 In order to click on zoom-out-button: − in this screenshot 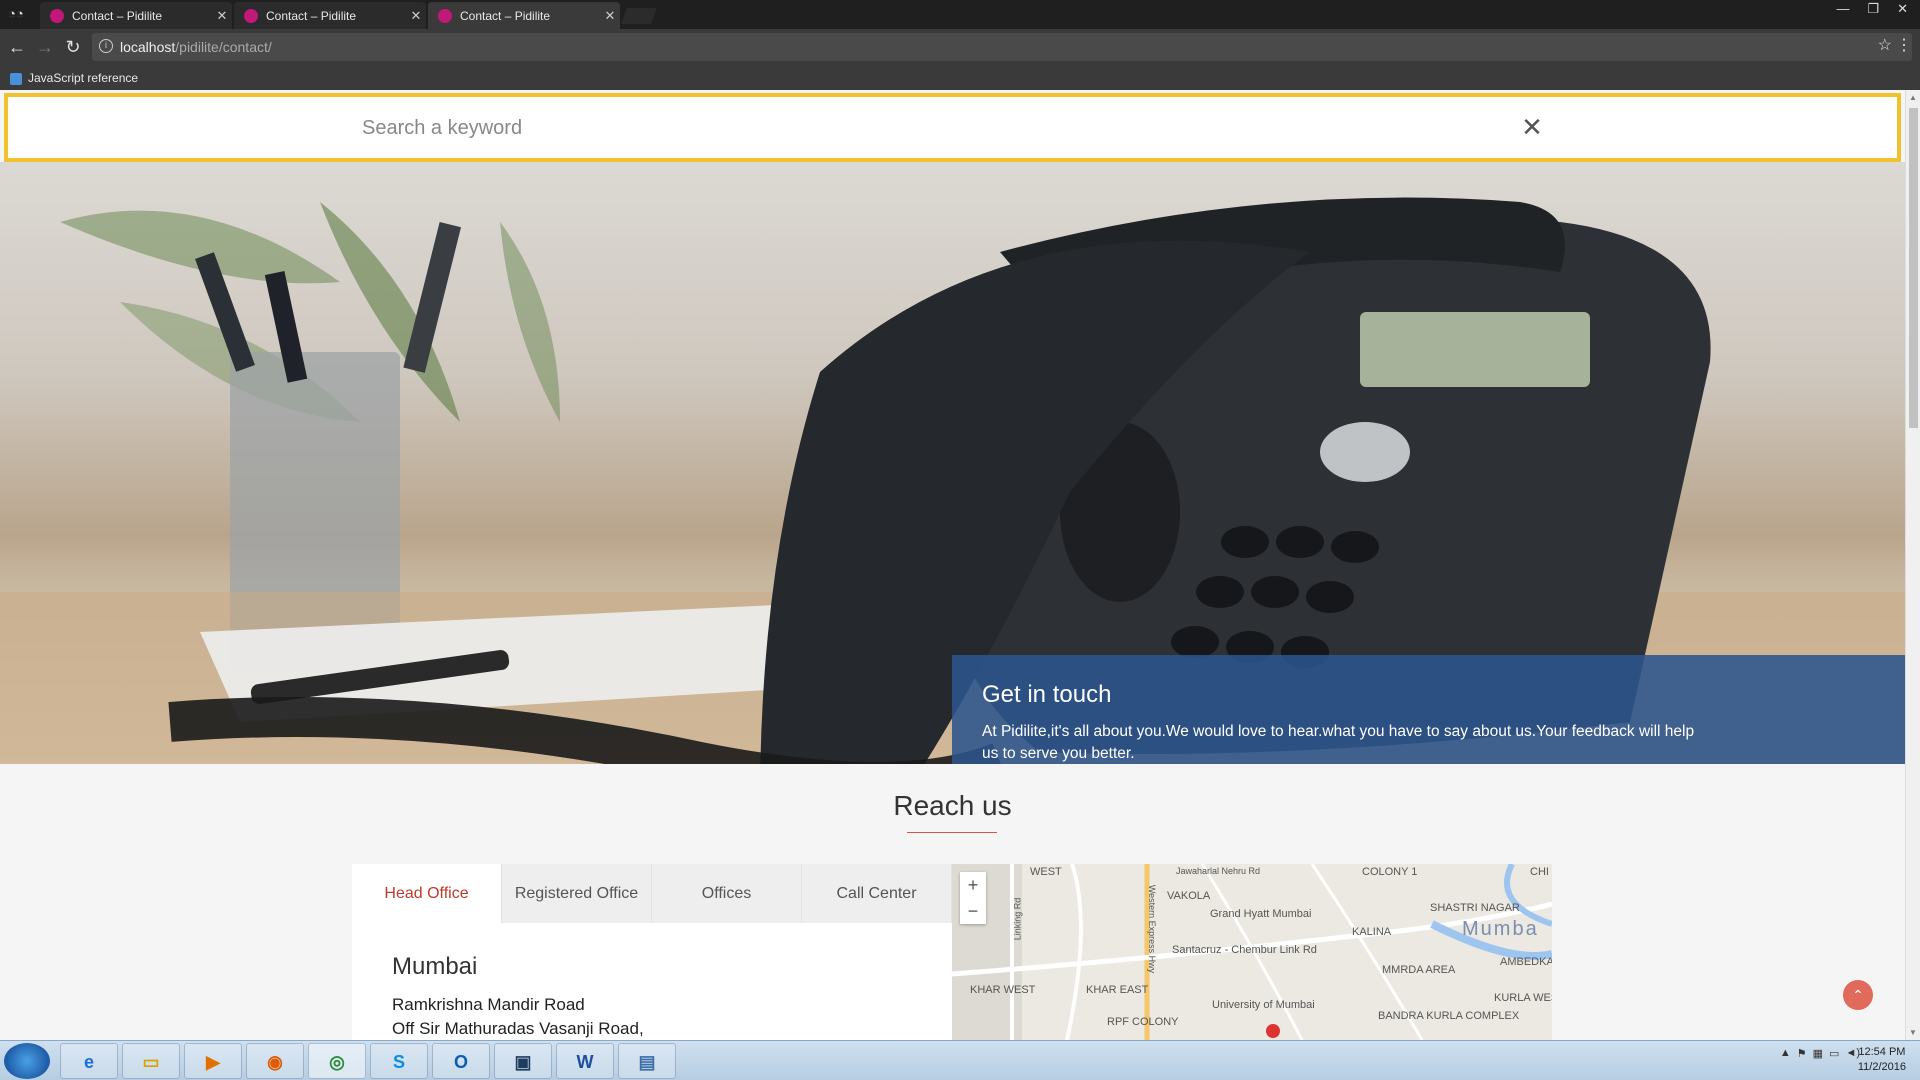, I will do `click(973, 911)`.